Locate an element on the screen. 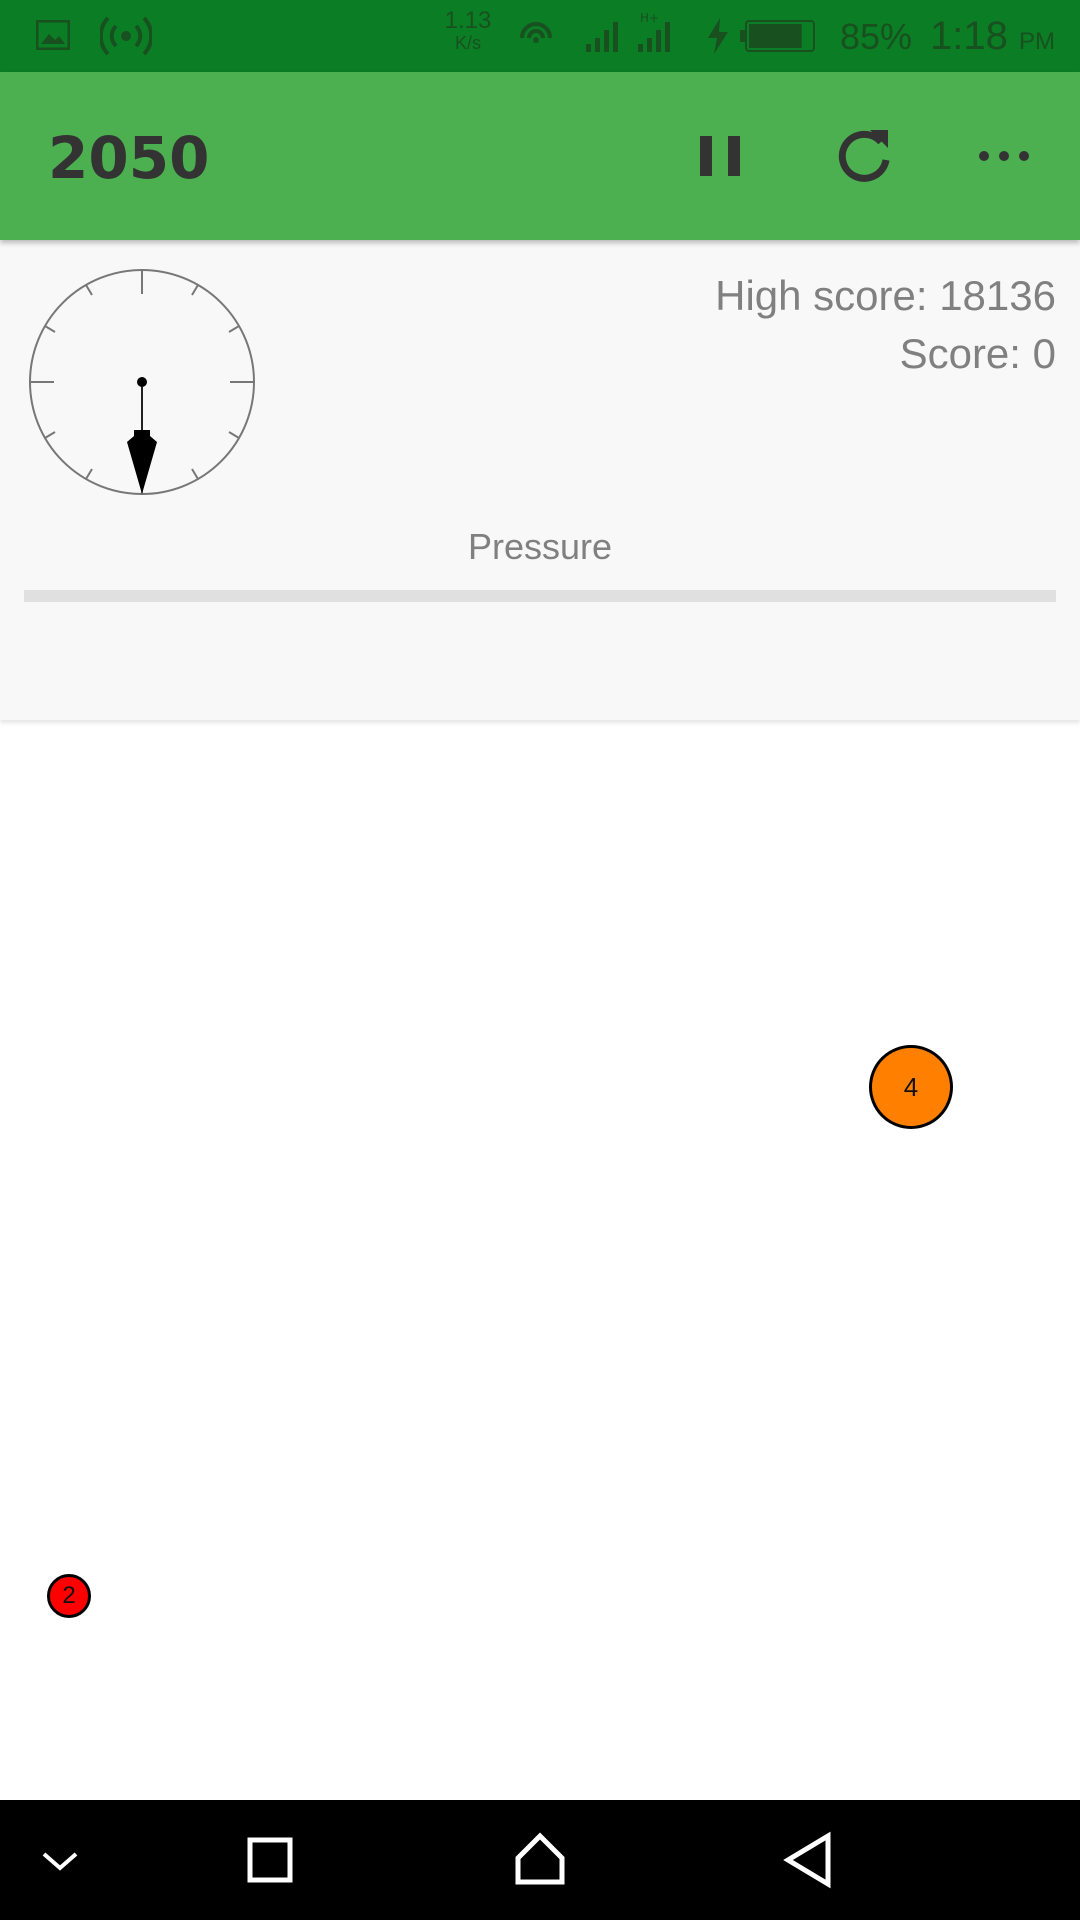 The image size is (1080, 1920). home-icon is located at coordinates (540, 1858).